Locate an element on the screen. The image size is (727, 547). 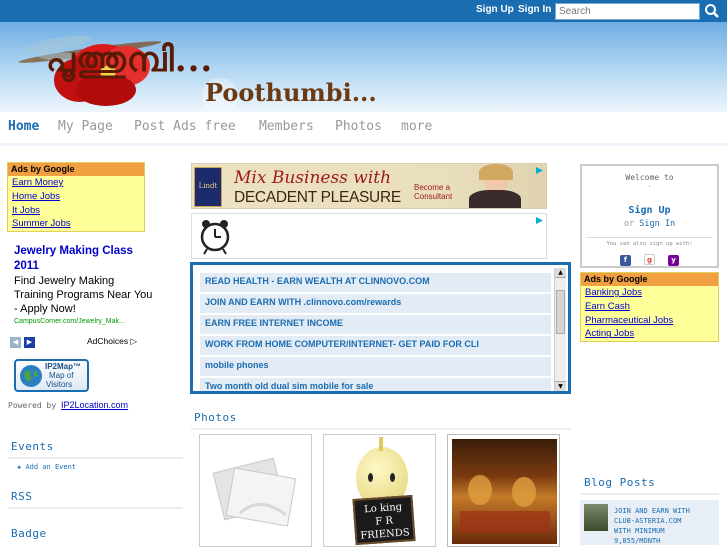
nav-more: more is located at coordinates (416, 126).